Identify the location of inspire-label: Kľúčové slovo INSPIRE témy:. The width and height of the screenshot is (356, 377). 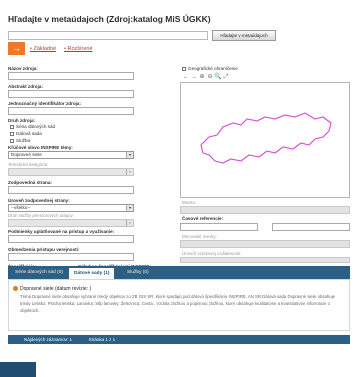
(40, 147).